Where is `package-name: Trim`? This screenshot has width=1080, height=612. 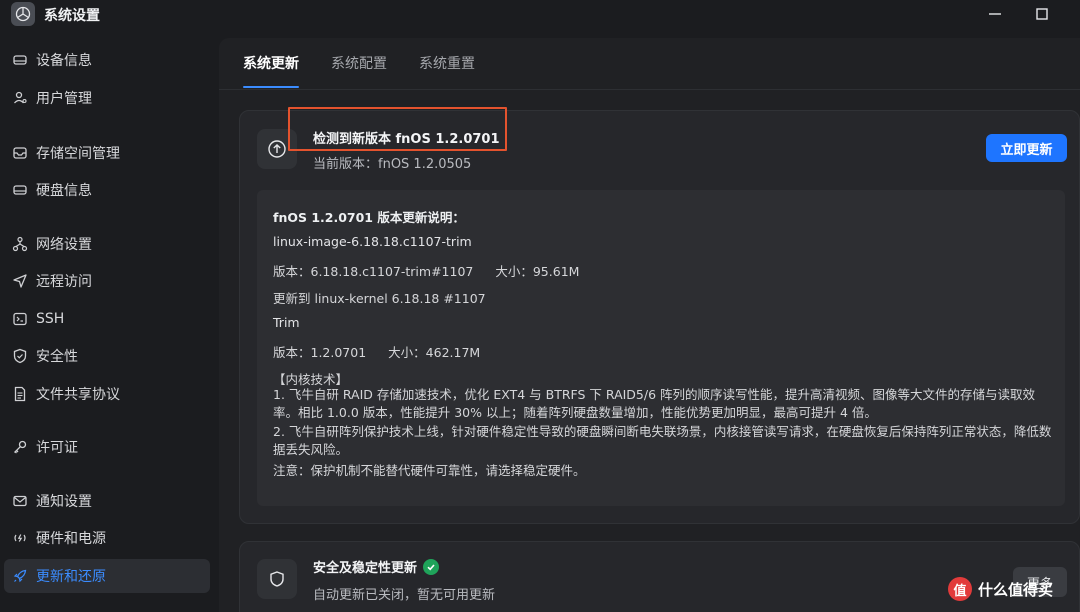
package-name: Trim is located at coordinates (286, 322).